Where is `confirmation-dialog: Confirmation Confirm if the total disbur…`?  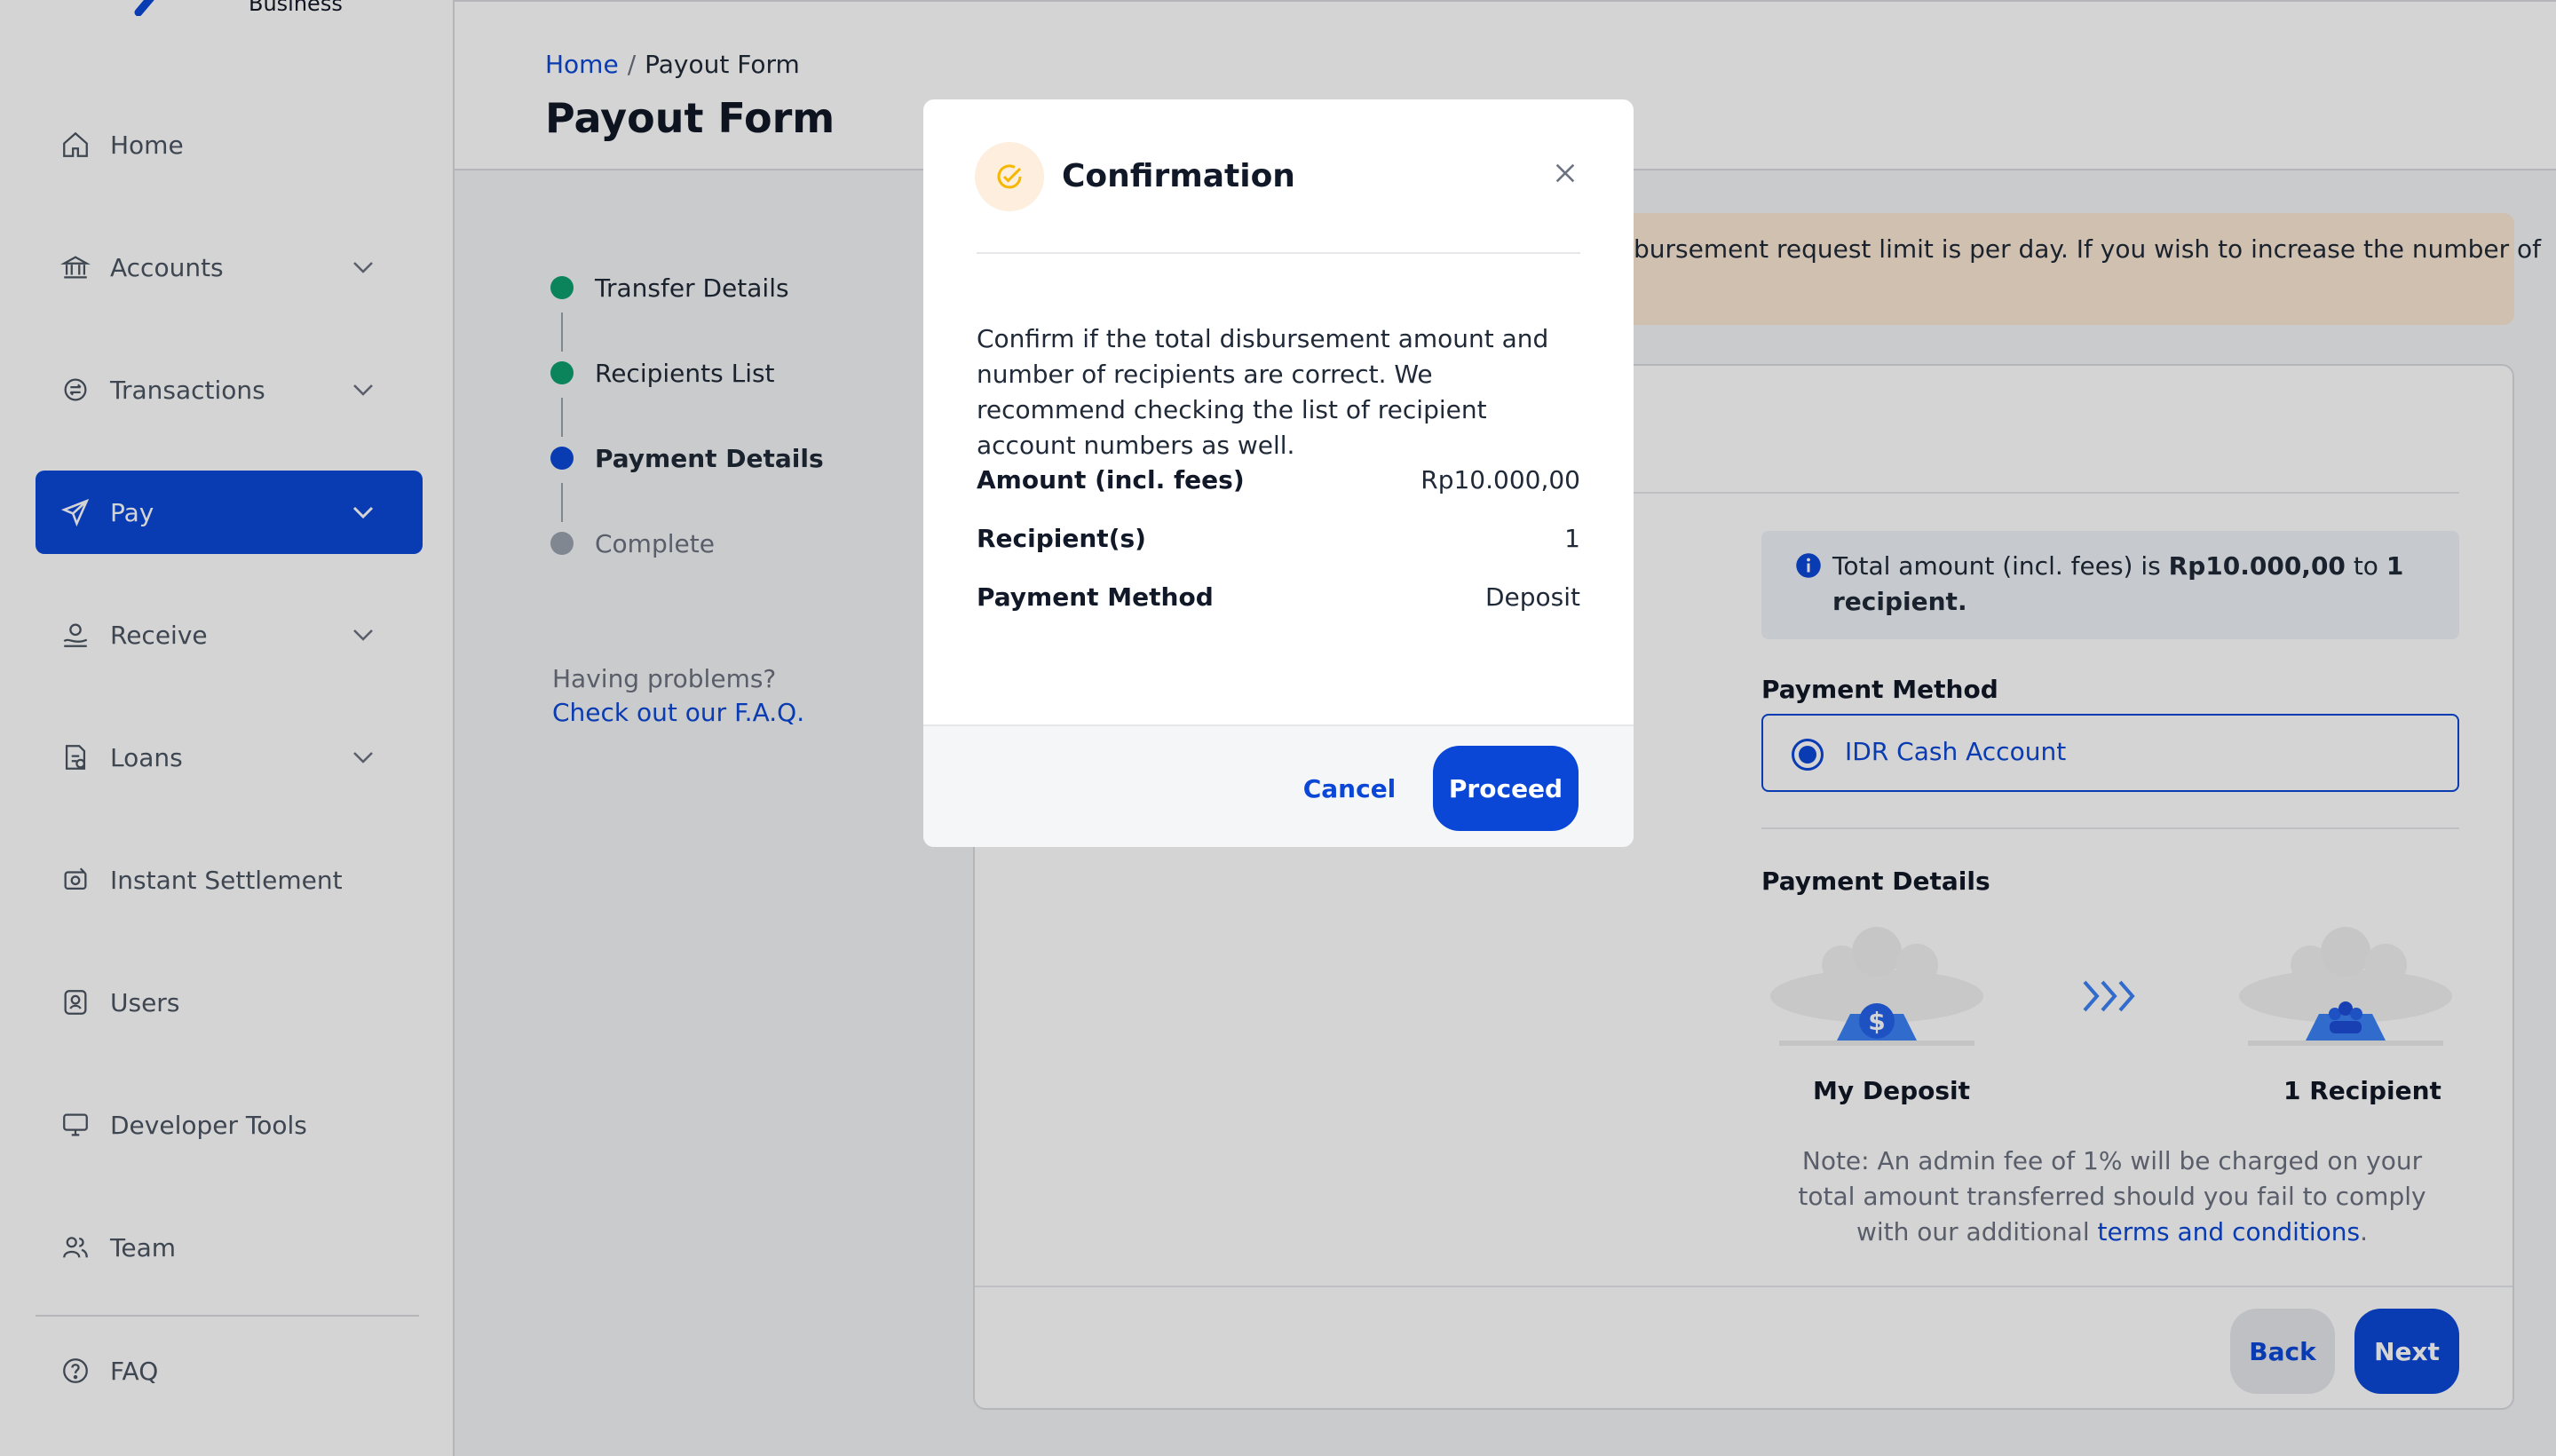
confirmation-dialog: Confirmation Confirm if the total disbur… is located at coordinates (1278, 473).